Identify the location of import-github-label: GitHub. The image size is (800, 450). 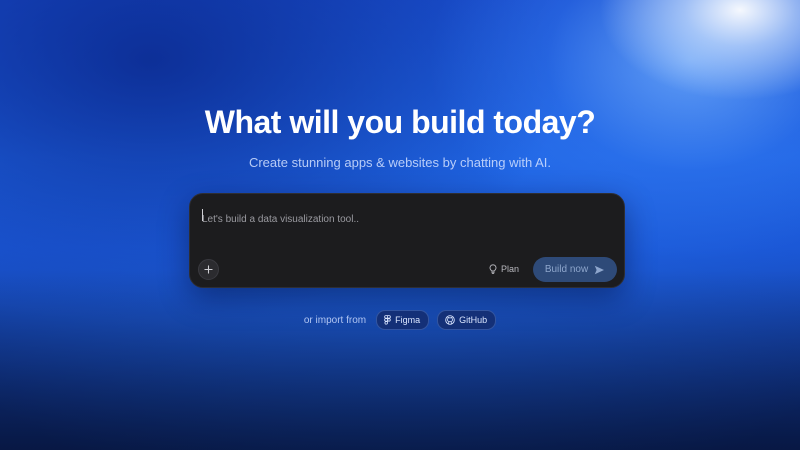
(473, 320).